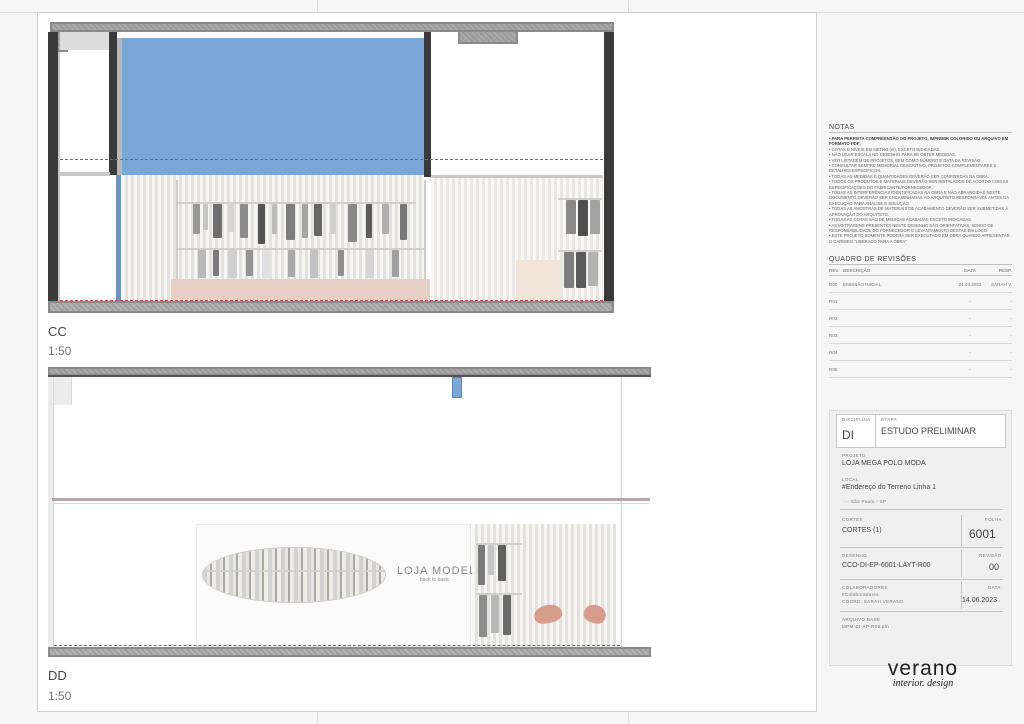 The height and width of the screenshot is (724, 1024). What do you see at coordinates (84, 174) in the screenshot?
I see `mezzanine-line` at bounding box center [84, 174].